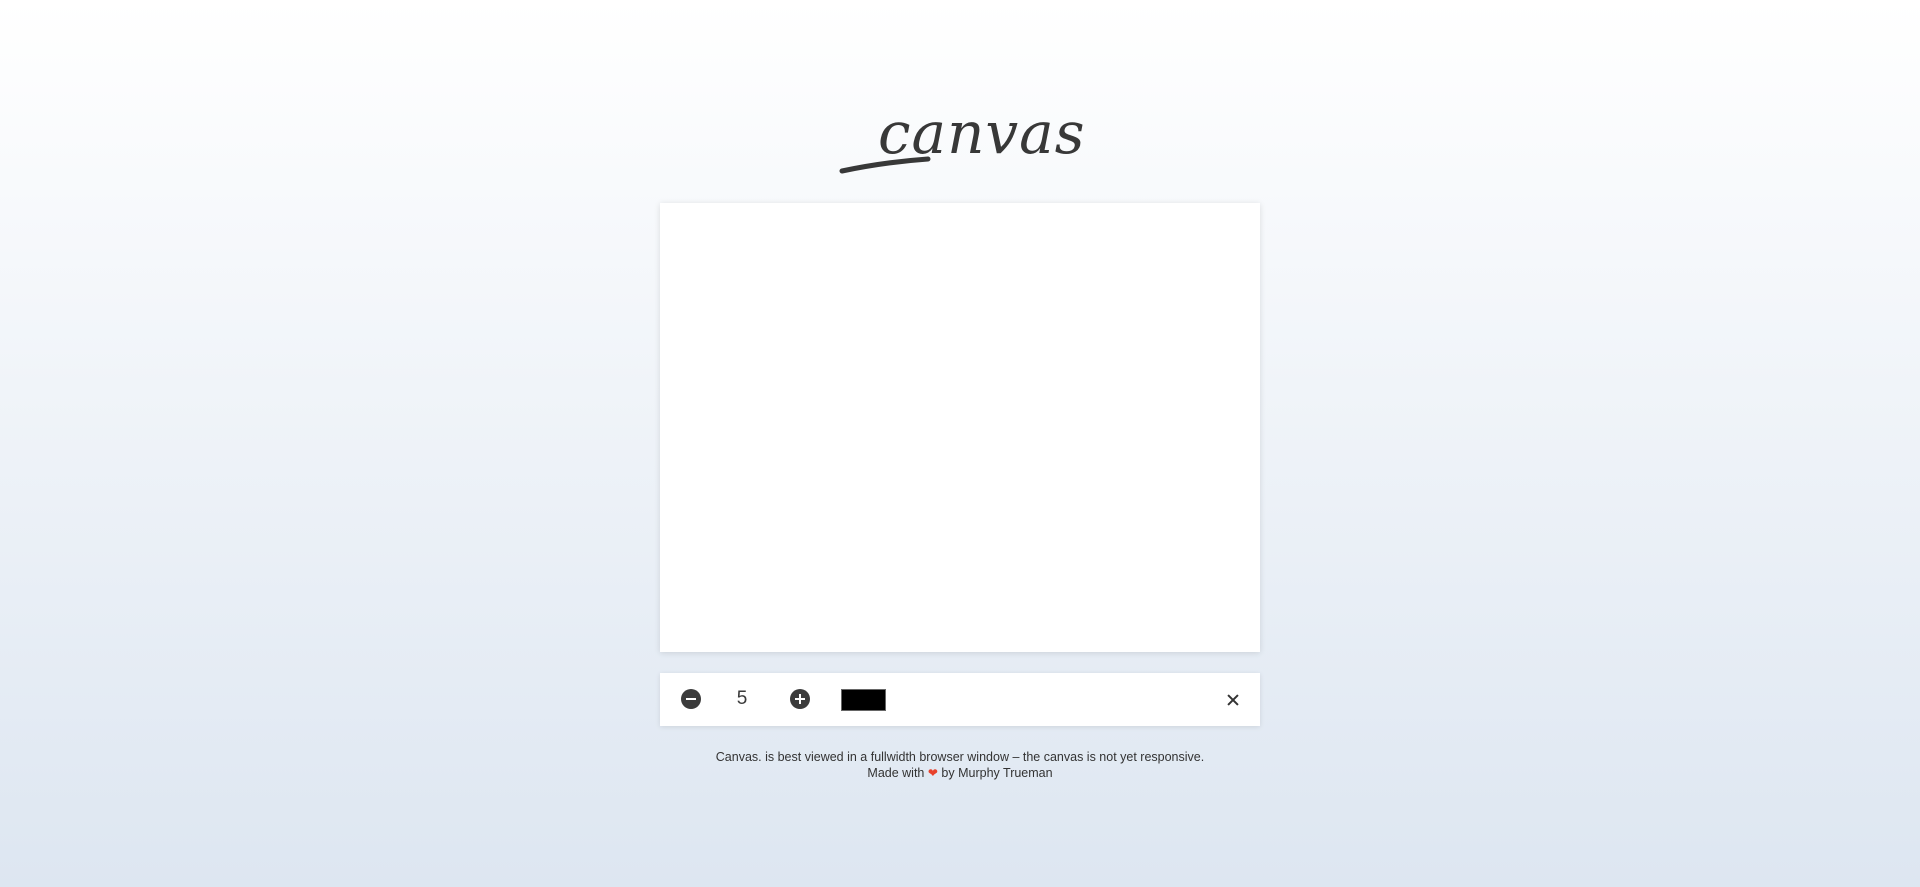  Describe the element at coordinates (984, 133) in the screenshot. I see `logo-text: canvas.` at that location.